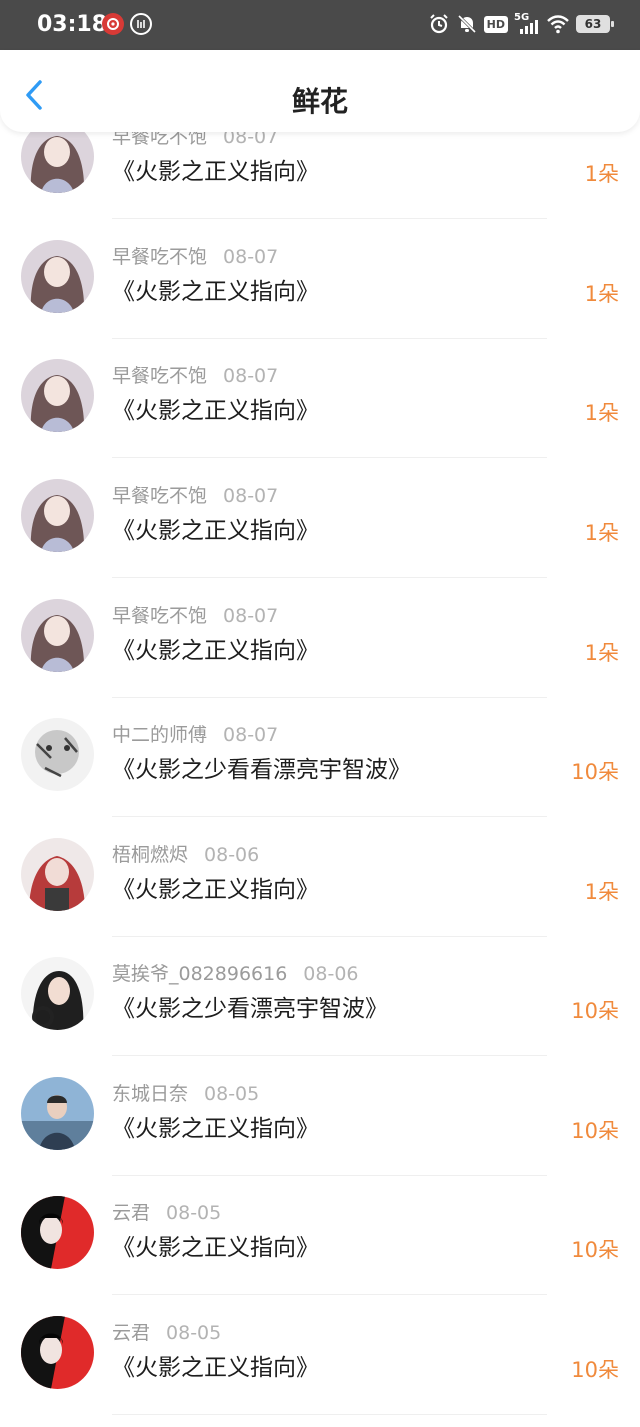 This screenshot has height=1427, width=640. What do you see at coordinates (261, 770) in the screenshot?
I see `book-title: 《火影之少看看漂亮宇智波》` at bounding box center [261, 770].